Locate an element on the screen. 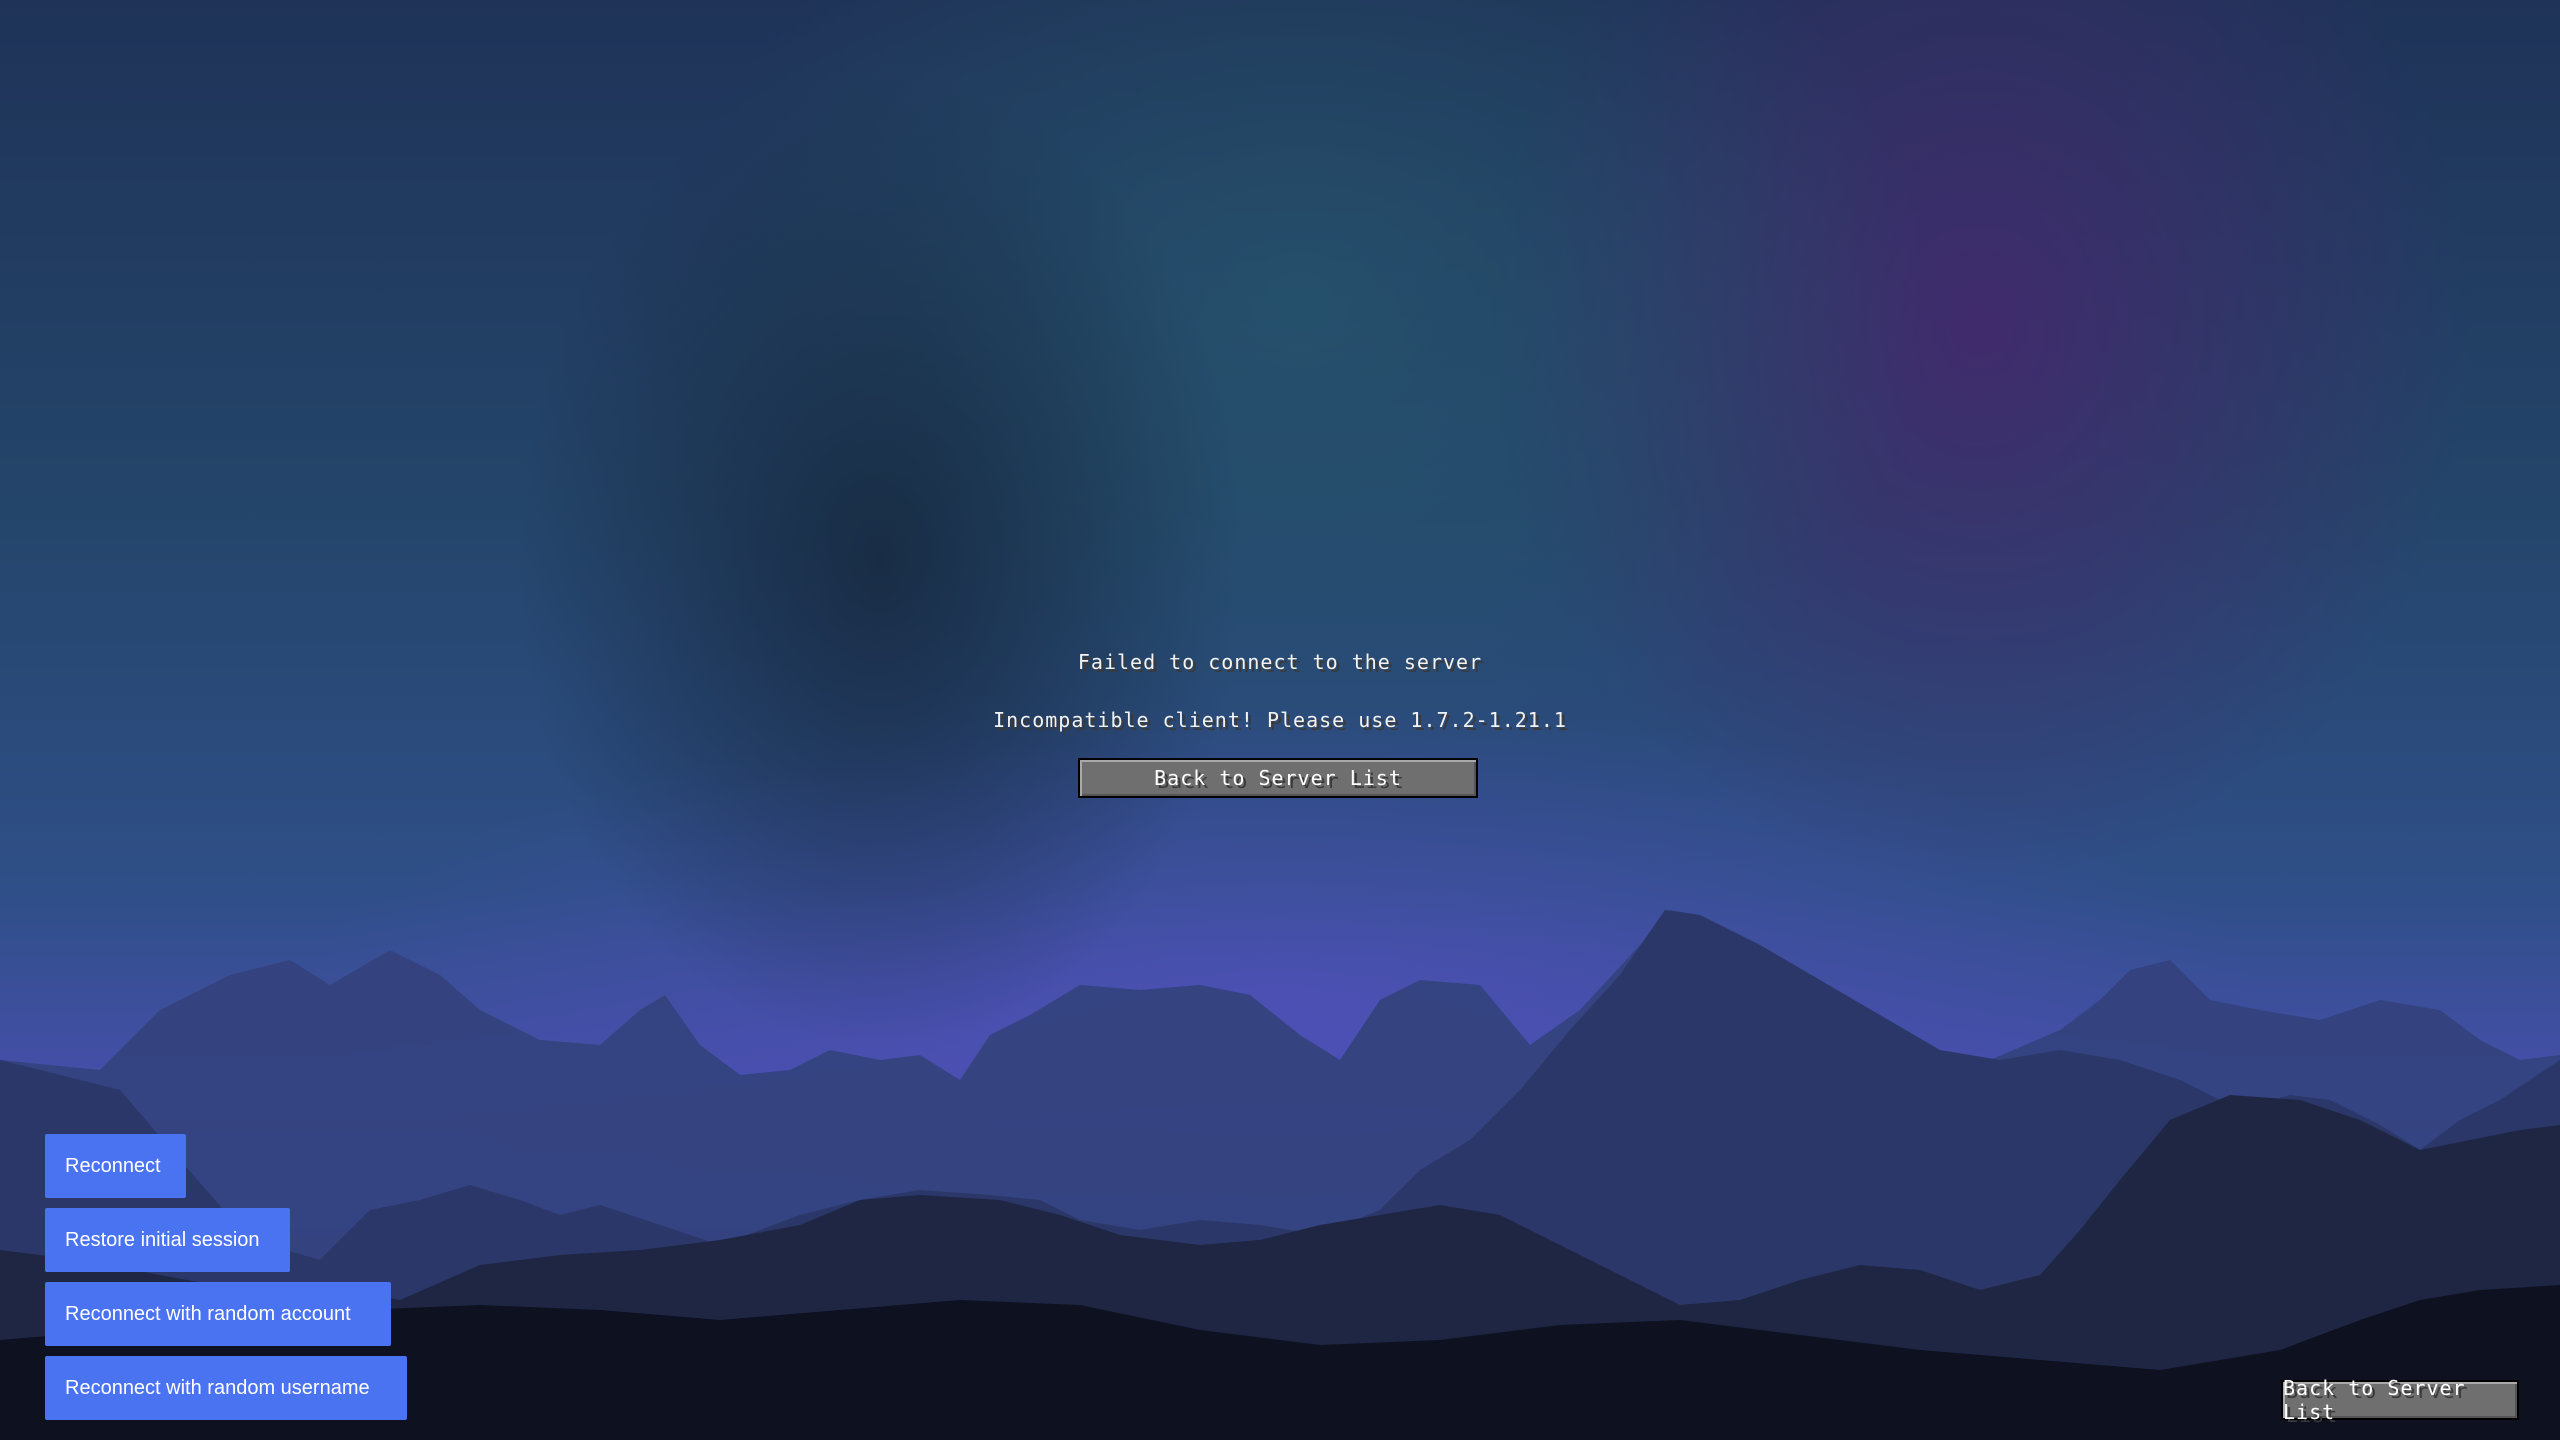 Image resolution: width=2560 pixels, height=1440 pixels. reconnect-random-username-label: Reconnect with random username is located at coordinates (217, 1387).